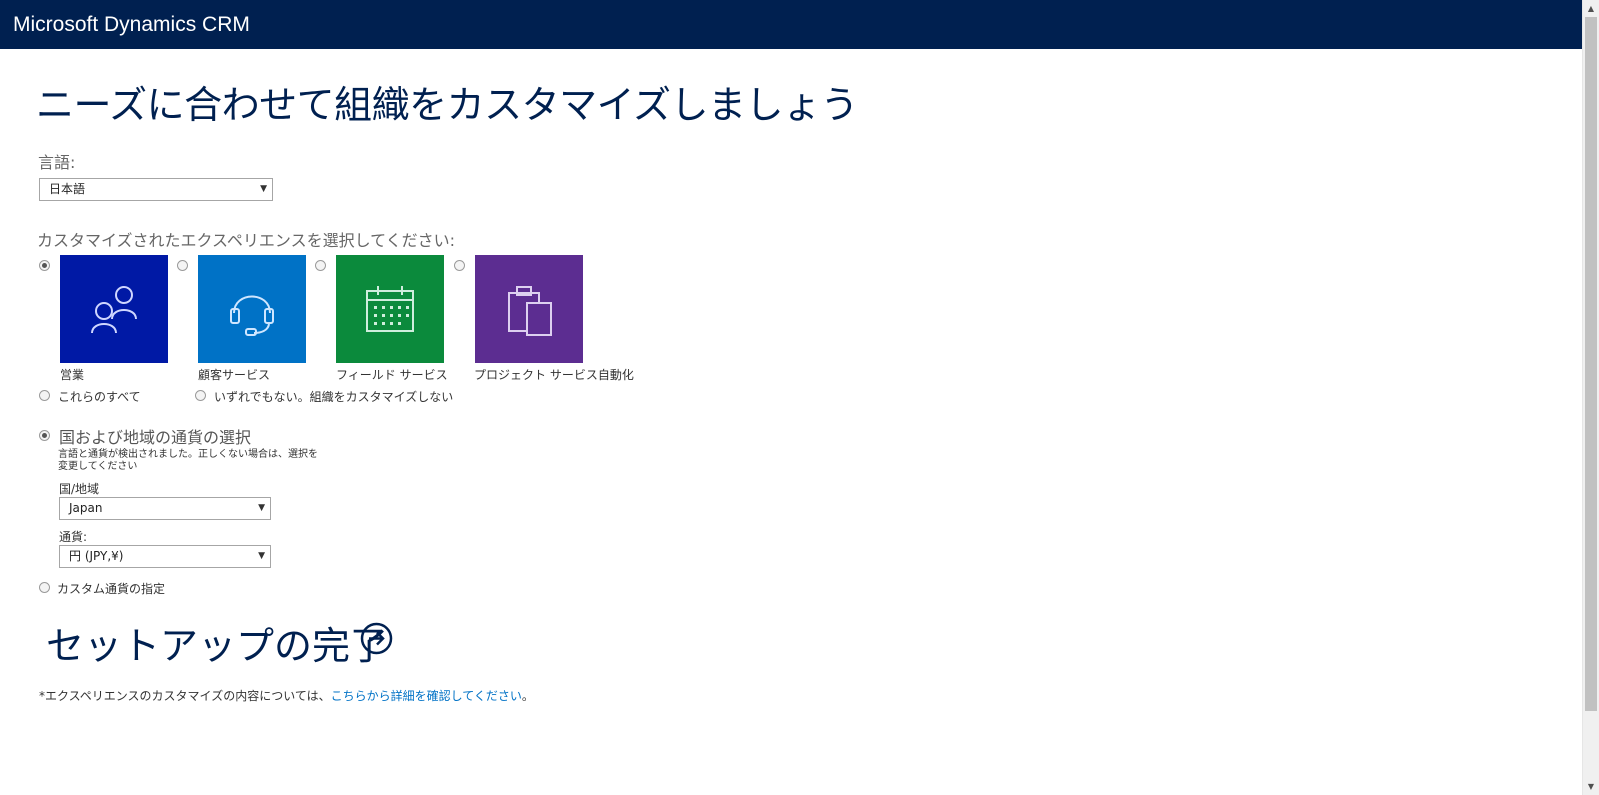  I want to click on scroll-up-icon: ▲, so click(1591, 8).